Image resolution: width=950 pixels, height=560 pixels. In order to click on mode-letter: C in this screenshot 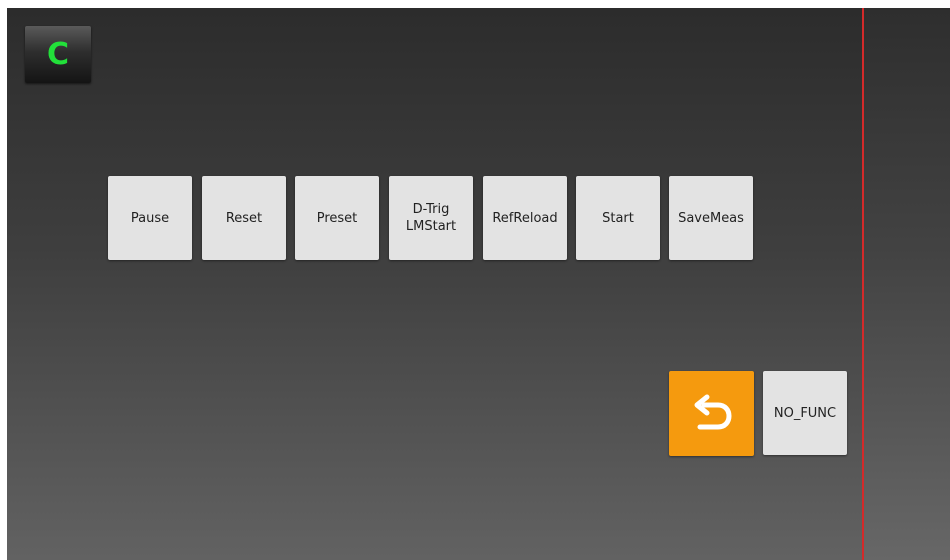, I will do `click(58, 54)`.